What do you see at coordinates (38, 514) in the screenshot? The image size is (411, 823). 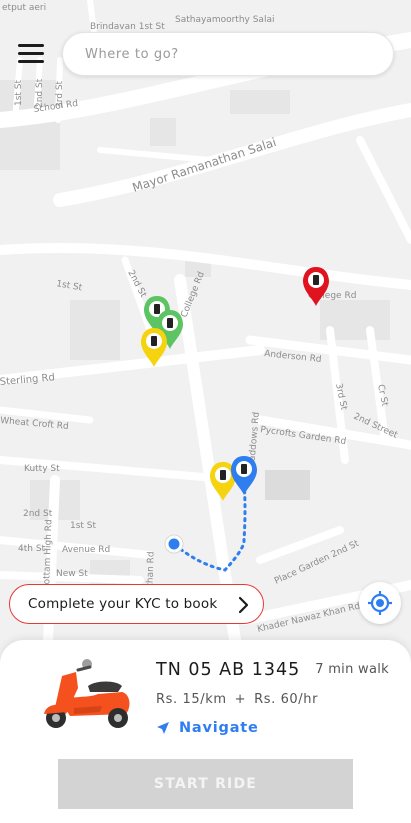 I see `road-label: 2nd St` at bounding box center [38, 514].